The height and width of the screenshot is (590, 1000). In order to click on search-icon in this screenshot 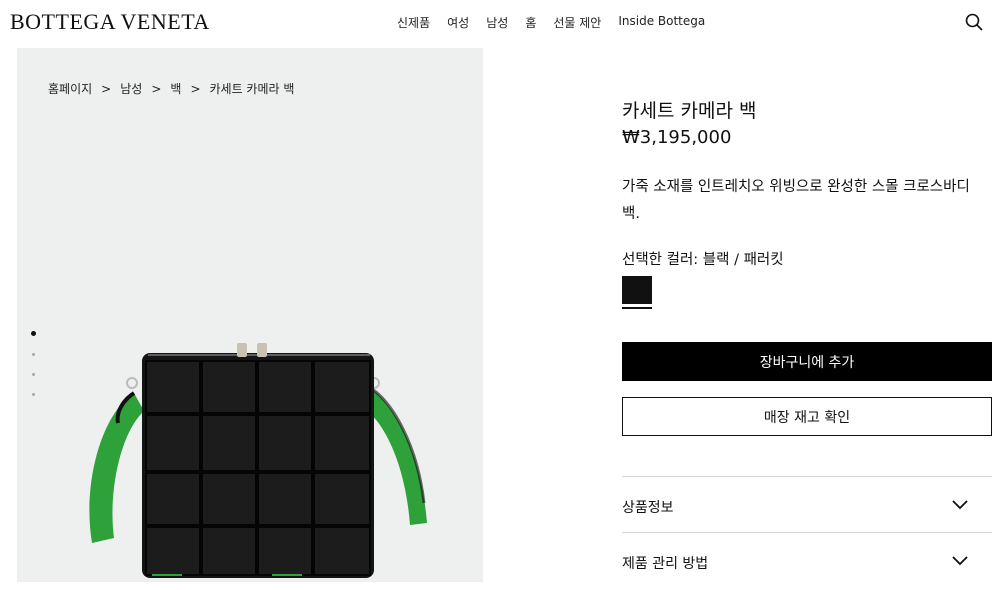, I will do `click(974, 22)`.